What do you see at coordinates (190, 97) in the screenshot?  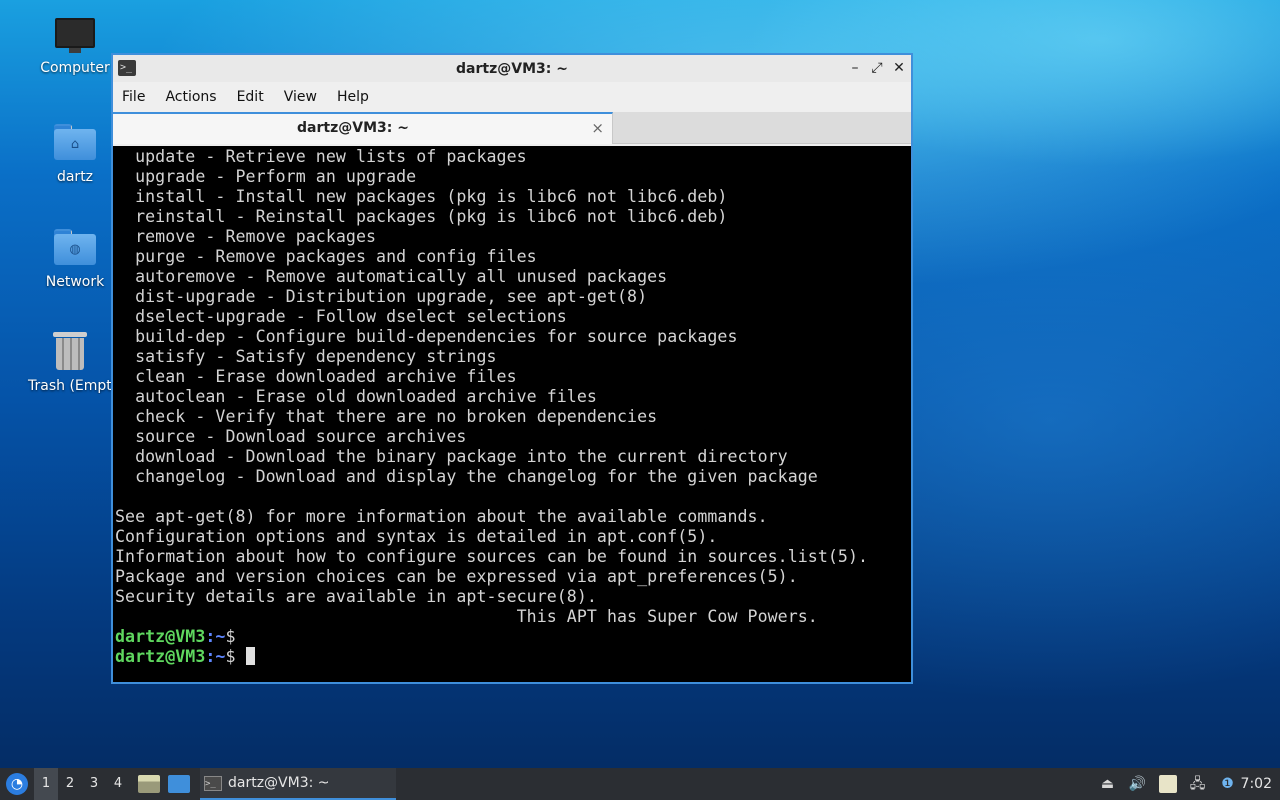 I see `menu-actions: Actions` at bounding box center [190, 97].